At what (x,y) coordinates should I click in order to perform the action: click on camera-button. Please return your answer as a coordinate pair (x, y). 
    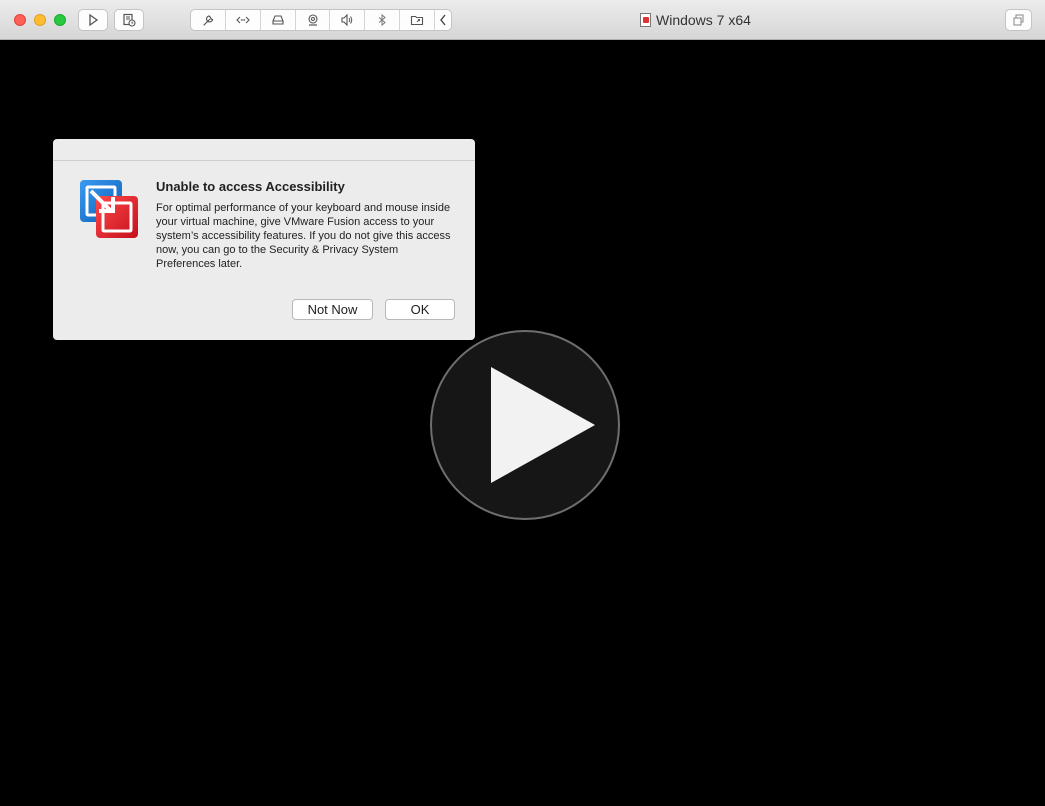
    Looking at the image, I should click on (313, 20).